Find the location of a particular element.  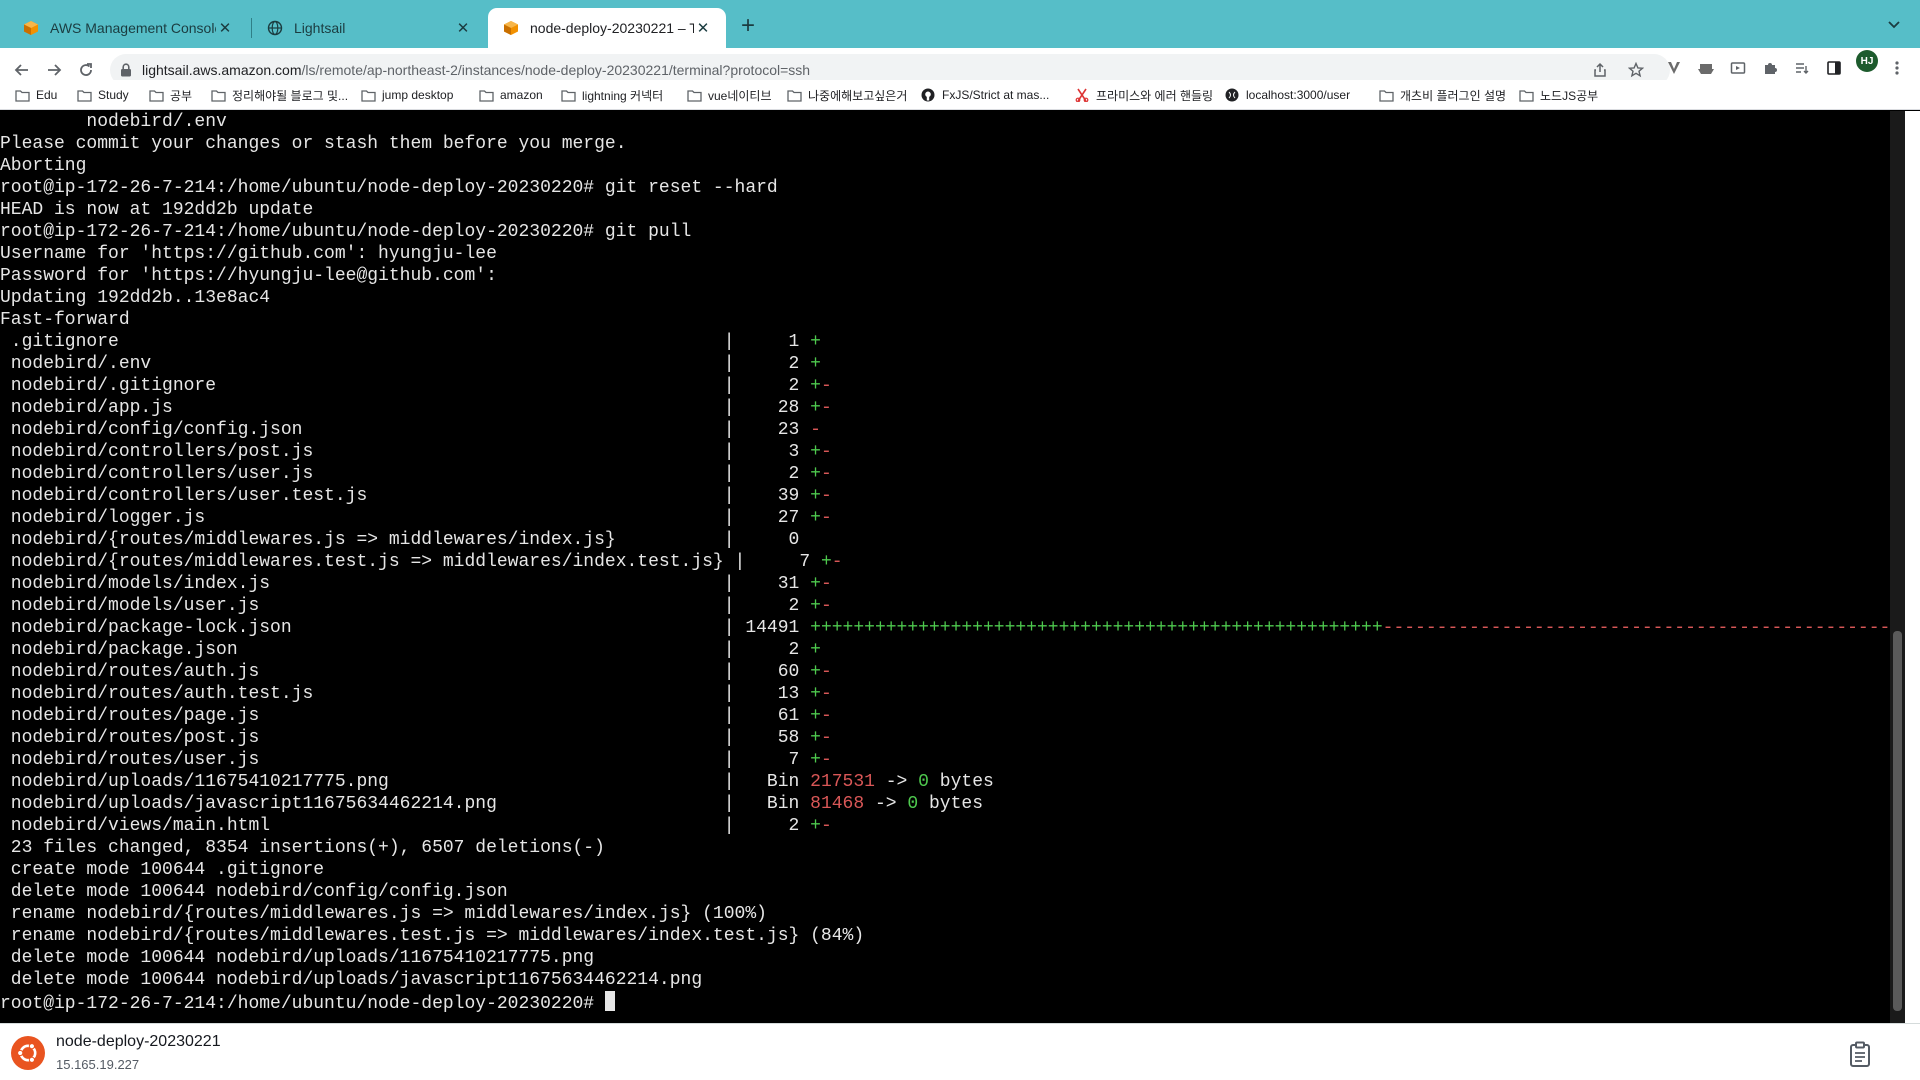

bookmark-gatsby: 개츠비 플러그인 설명 is located at coordinates (1442, 95).